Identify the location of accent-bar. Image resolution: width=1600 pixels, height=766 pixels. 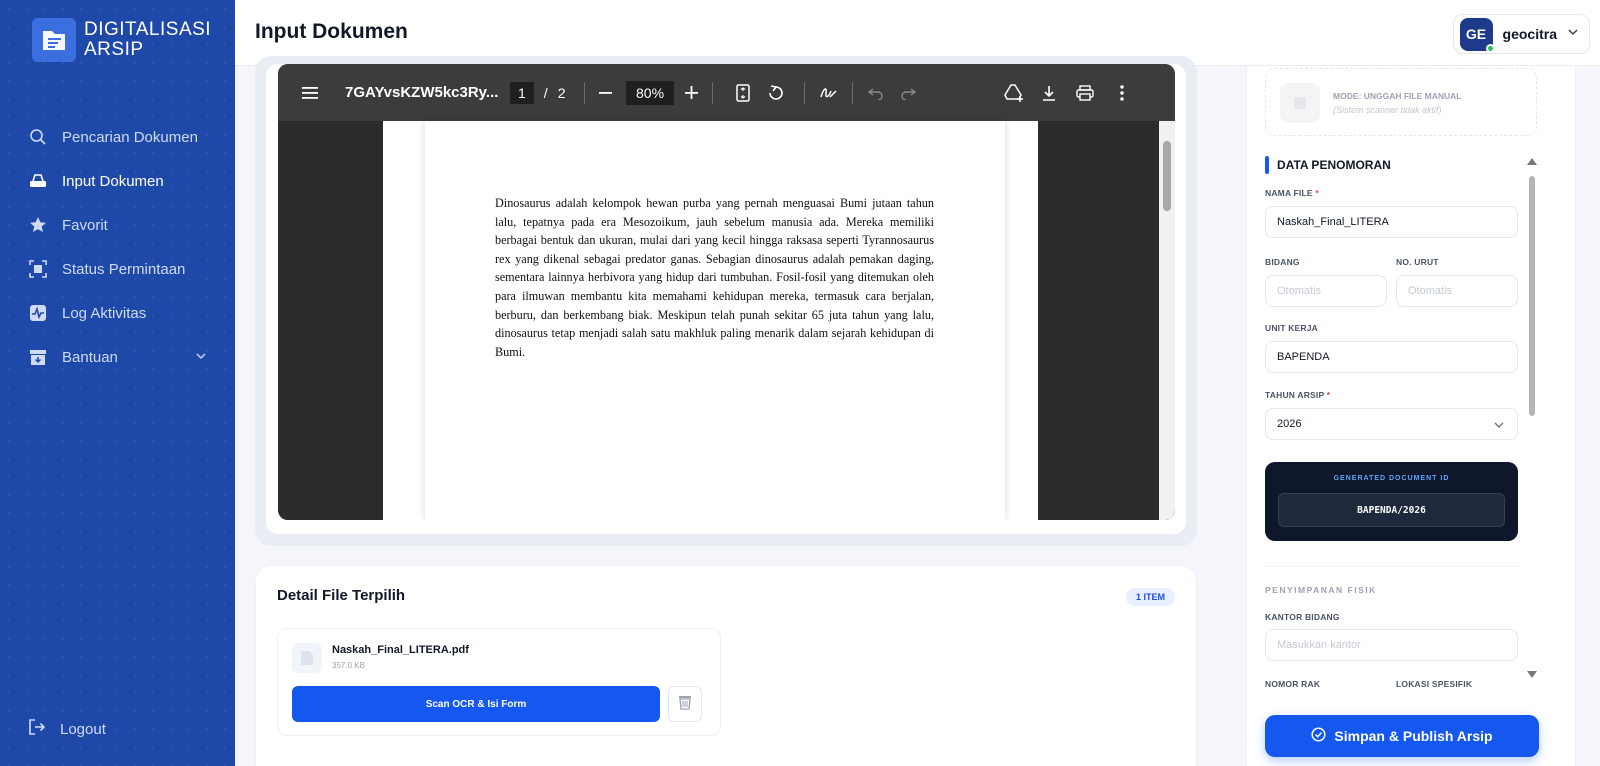
(1267, 165).